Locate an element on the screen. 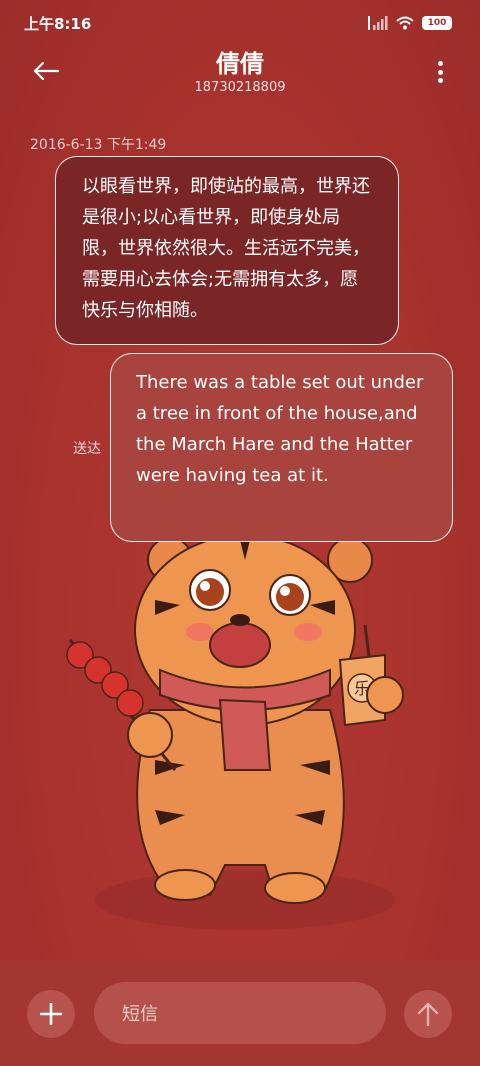 This screenshot has width=480, height=1066. battery-icon: 100 is located at coordinates (437, 23).